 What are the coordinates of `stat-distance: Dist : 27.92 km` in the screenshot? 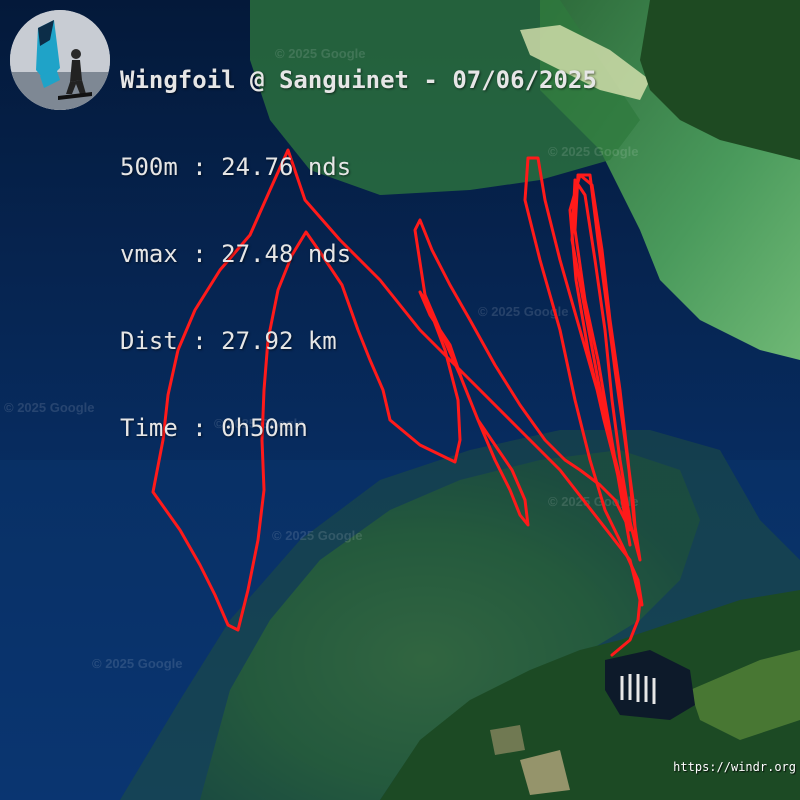 It's located at (228, 341).